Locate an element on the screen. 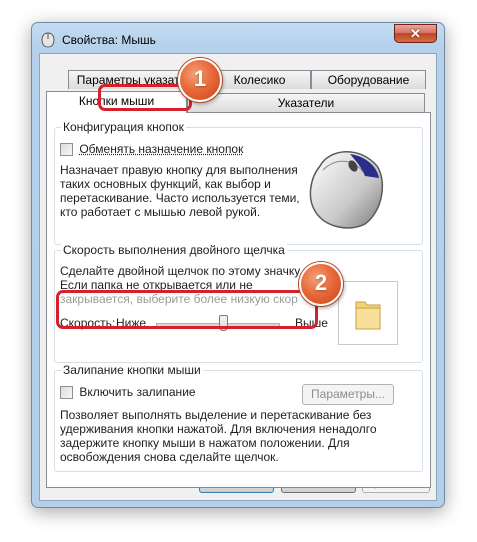  mouse-illustration is located at coordinates (346, 190).